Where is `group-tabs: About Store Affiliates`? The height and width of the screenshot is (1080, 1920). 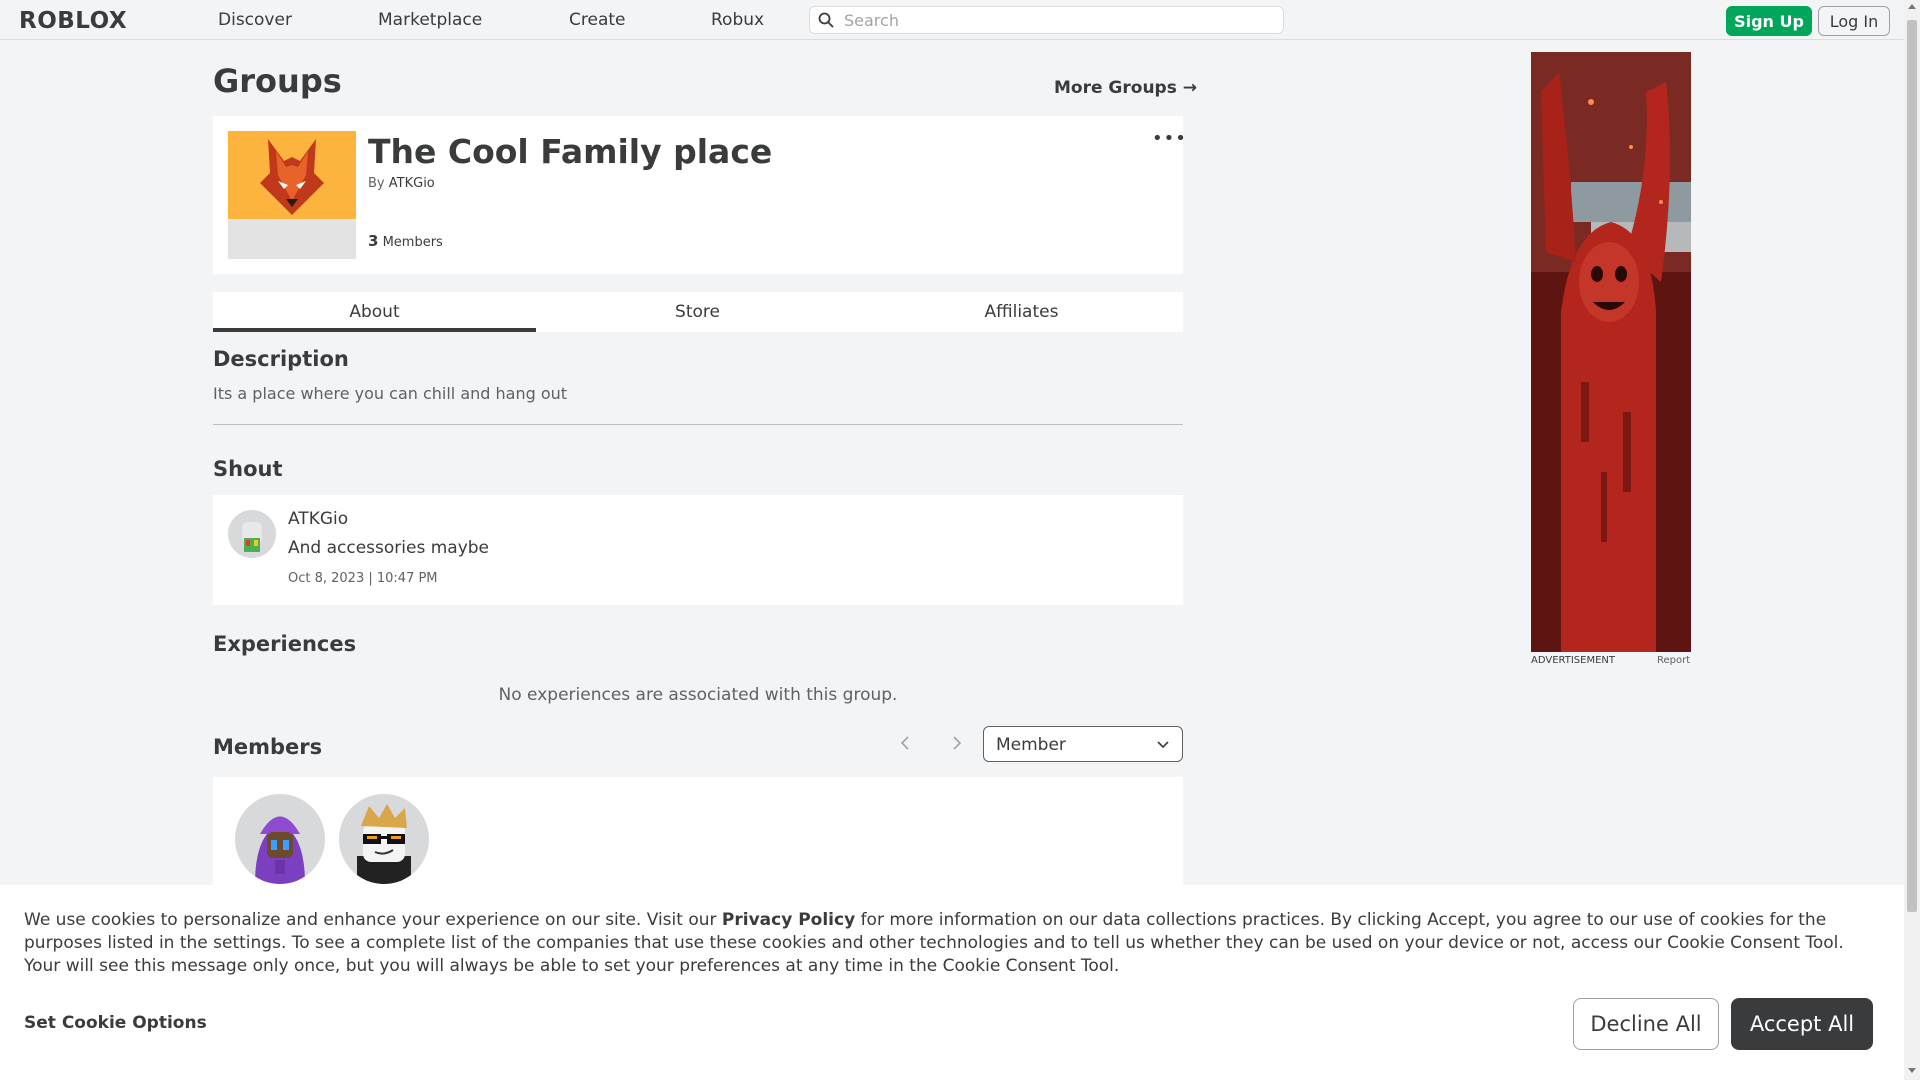
group-tabs: About Store Affiliates is located at coordinates (698, 312).